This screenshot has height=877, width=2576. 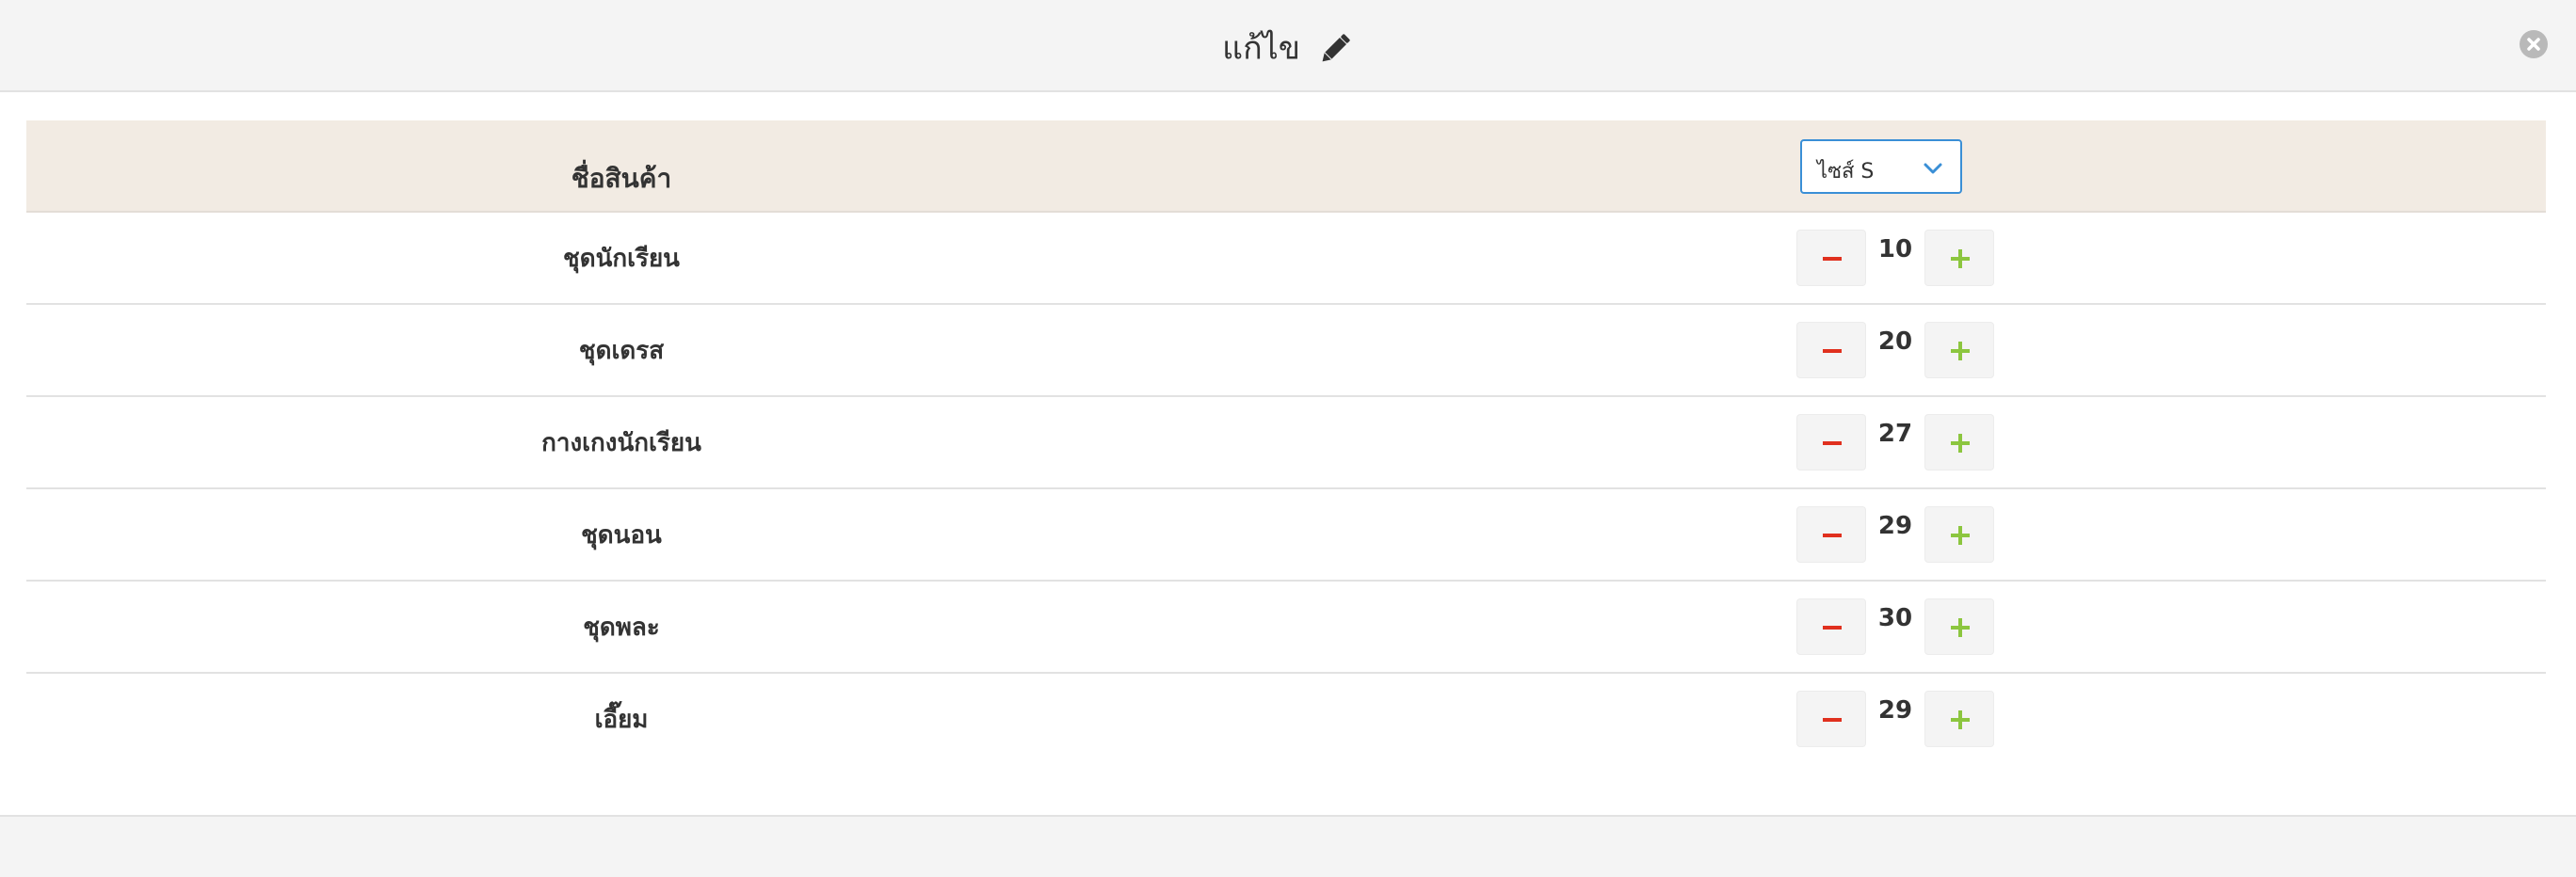 I want to click on product-name: ชุดนักเรียน, so click(x=621, y=259).